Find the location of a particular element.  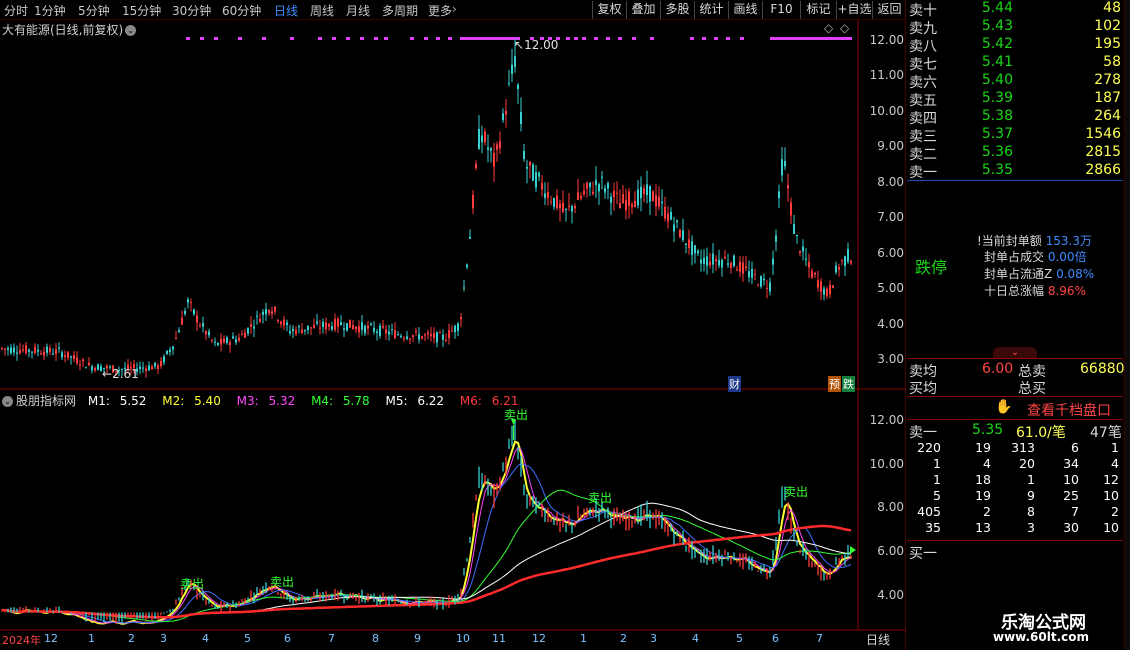

ma-line is located at coordinates (426, 571).